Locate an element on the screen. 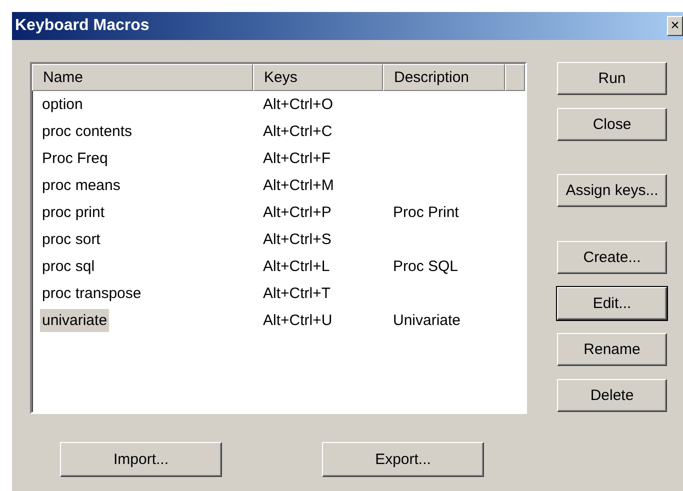 This screenshot has width=683, height=491. macro-name: proc print is located at coordinates (73, 212).